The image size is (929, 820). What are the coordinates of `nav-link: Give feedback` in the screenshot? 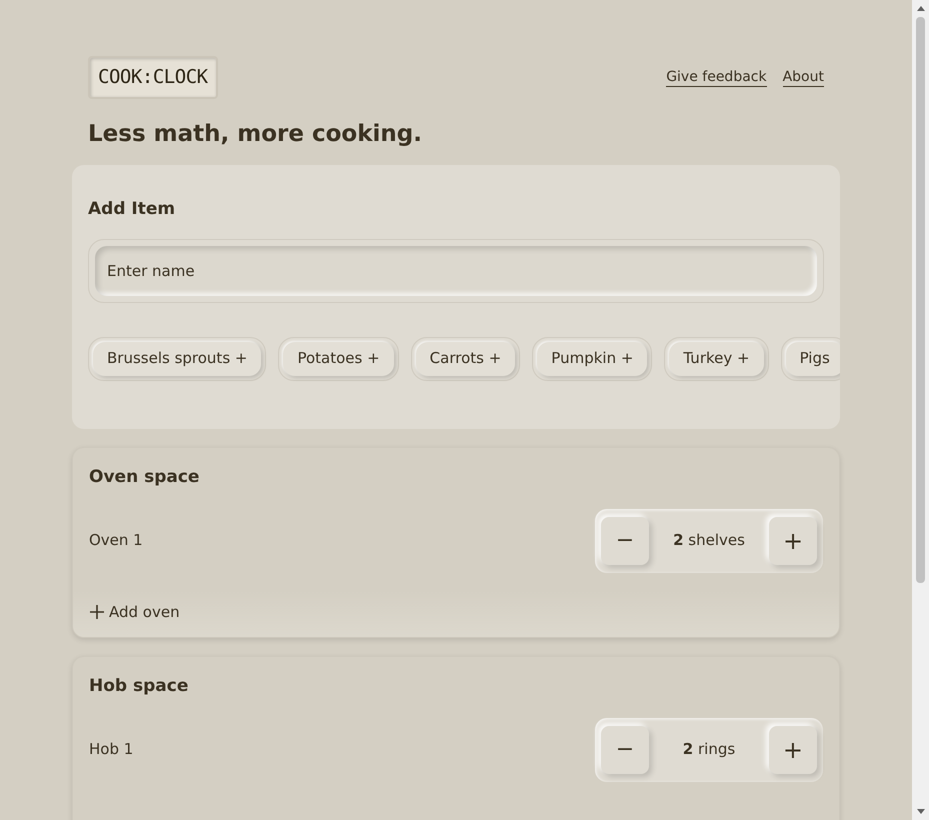 It's located at (716, 77).